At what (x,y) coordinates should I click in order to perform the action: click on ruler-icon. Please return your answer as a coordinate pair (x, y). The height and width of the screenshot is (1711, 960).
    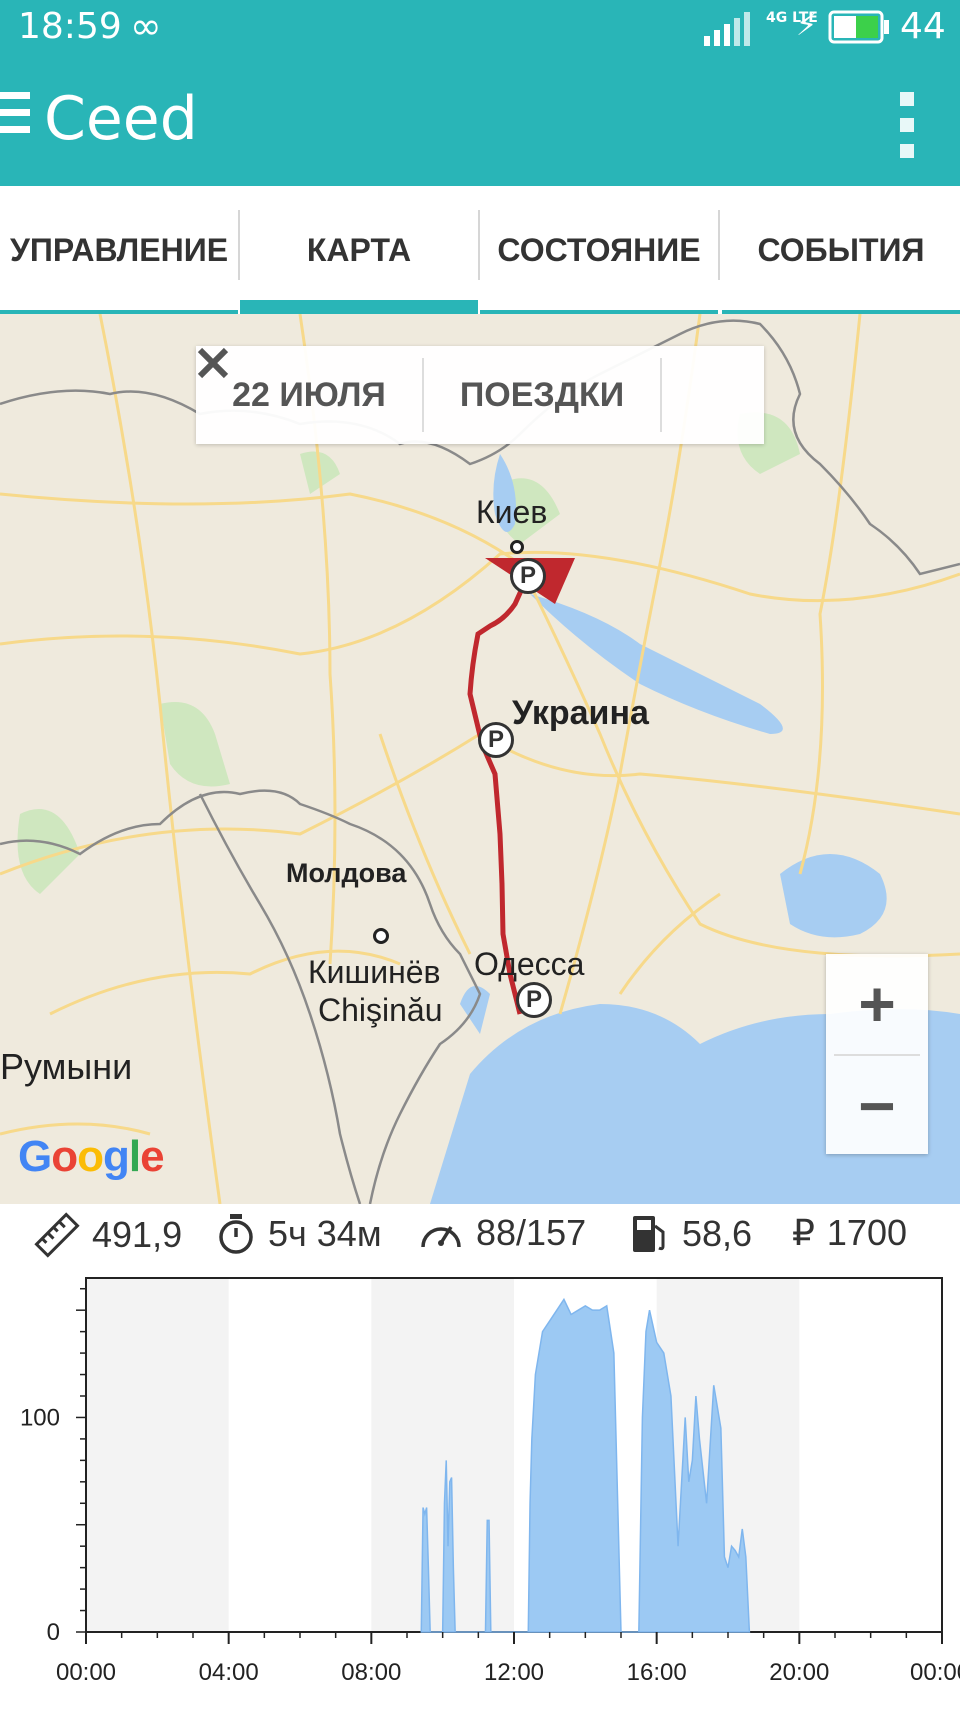
    Looking at the image, I should click on (57, 1235).